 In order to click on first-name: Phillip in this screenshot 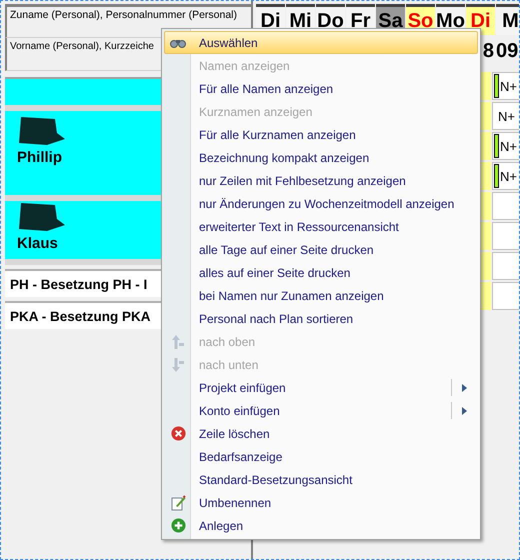, I will do `click(39, 158)`.